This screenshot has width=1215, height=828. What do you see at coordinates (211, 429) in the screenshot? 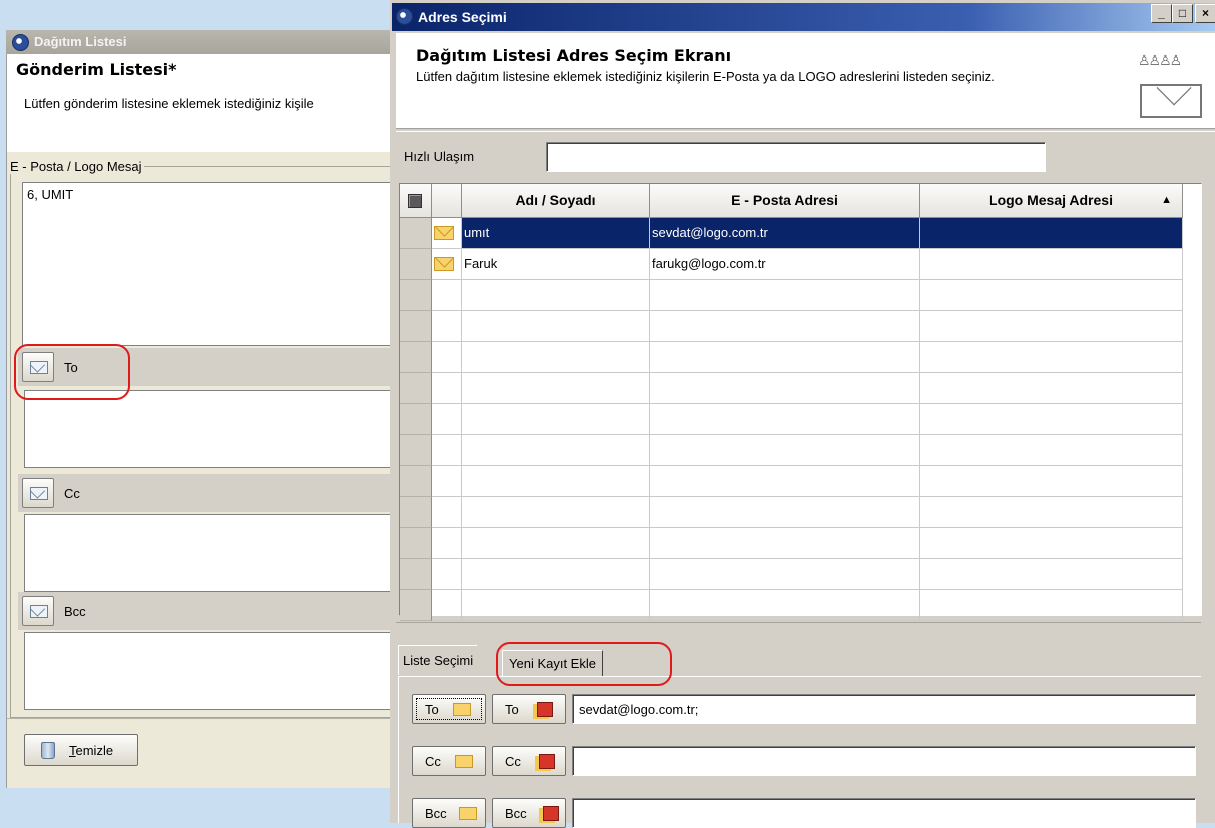
I see `to-recipients-box` at bounding box center [211, 429].